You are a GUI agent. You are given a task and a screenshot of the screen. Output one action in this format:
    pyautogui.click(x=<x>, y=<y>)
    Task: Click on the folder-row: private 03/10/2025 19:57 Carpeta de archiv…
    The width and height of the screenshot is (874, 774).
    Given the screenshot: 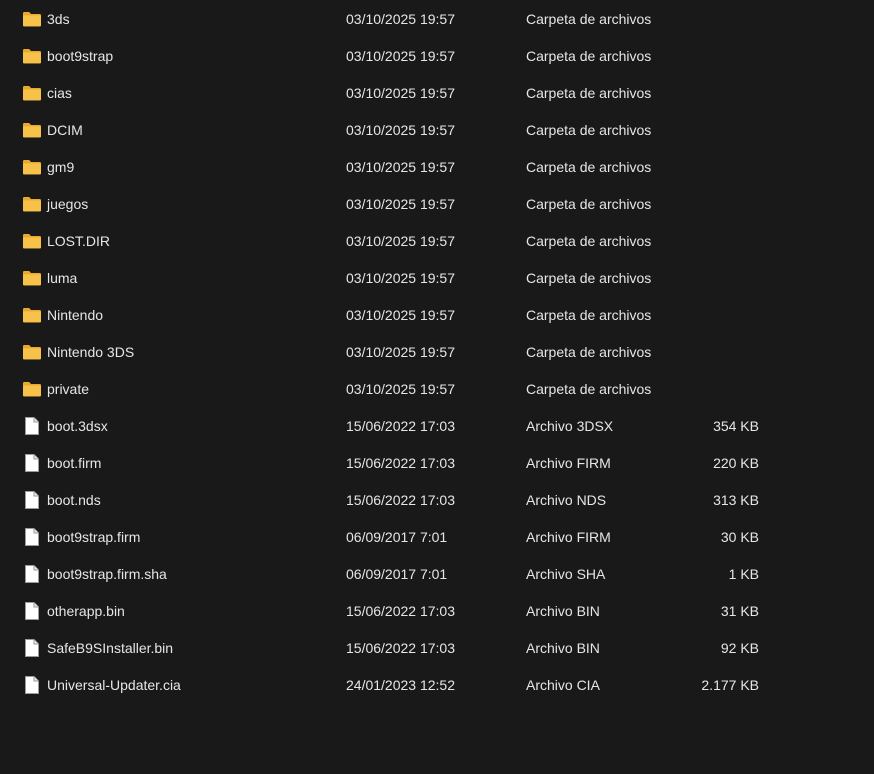 What is the action you would take?
    pyautogui.click(x=437, y=389)
    